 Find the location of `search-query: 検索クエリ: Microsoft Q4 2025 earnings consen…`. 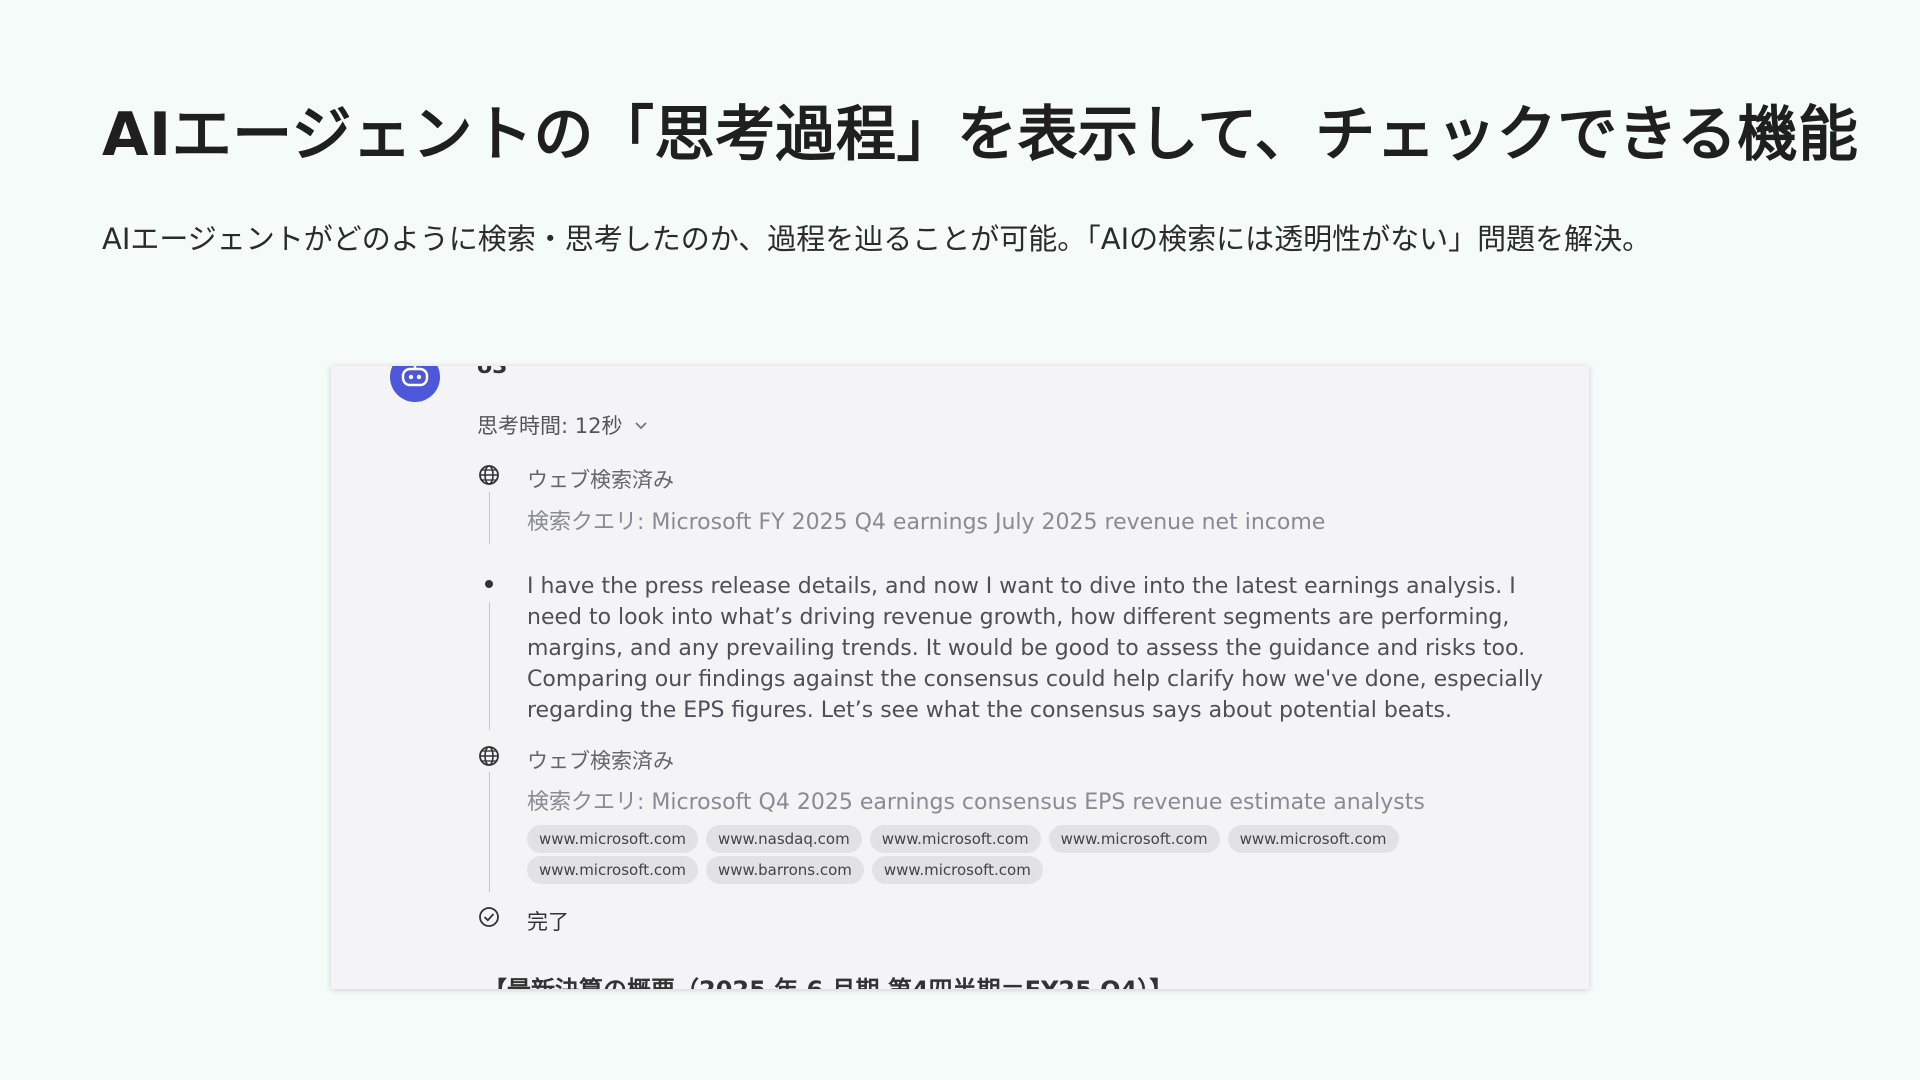

search-query: 検索クエリ: Microsoft Q4 2025 earnings consen… is located at coordinates (976, 800).